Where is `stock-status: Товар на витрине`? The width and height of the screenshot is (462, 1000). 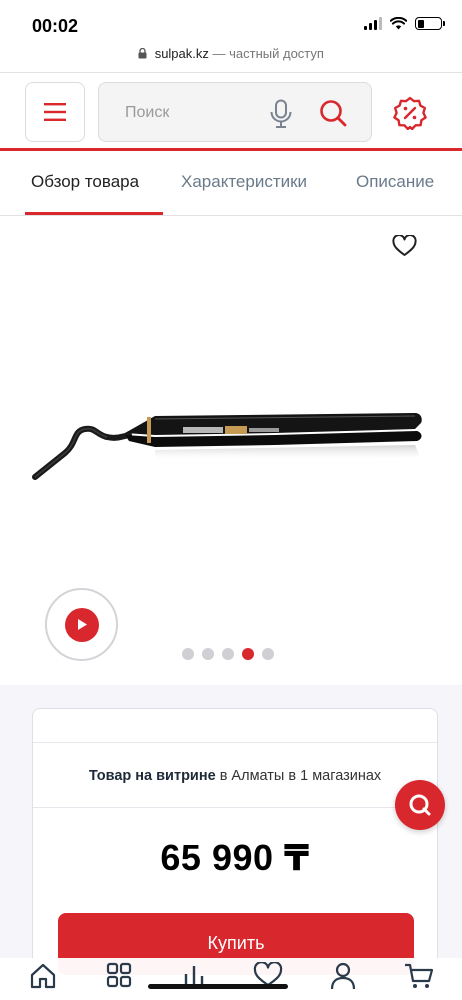
stock-status: Товар на витрине is located at coordinates (152, 776).